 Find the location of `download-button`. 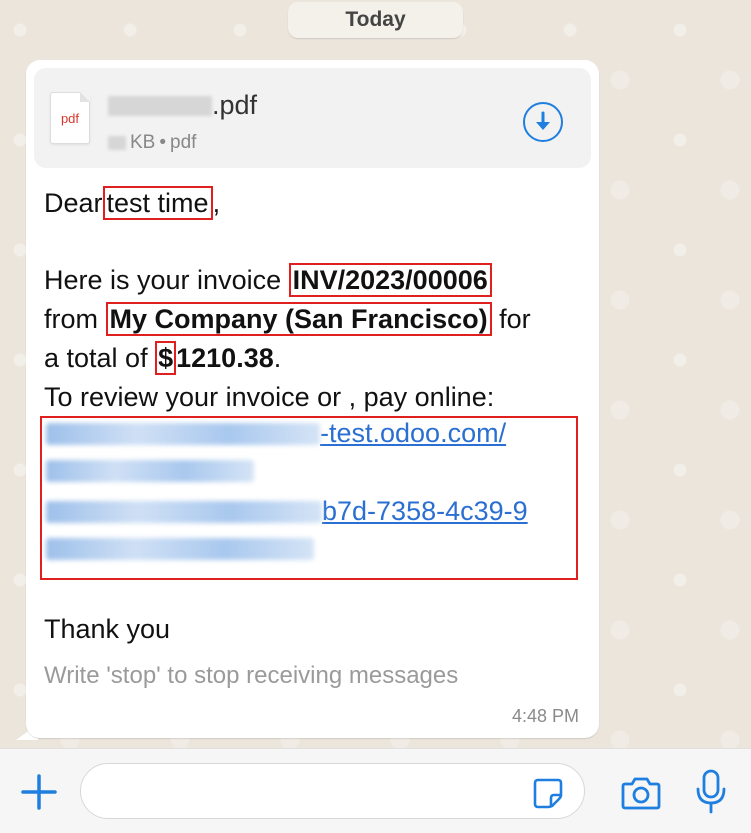

download-button is located at coordinates (543, 122).